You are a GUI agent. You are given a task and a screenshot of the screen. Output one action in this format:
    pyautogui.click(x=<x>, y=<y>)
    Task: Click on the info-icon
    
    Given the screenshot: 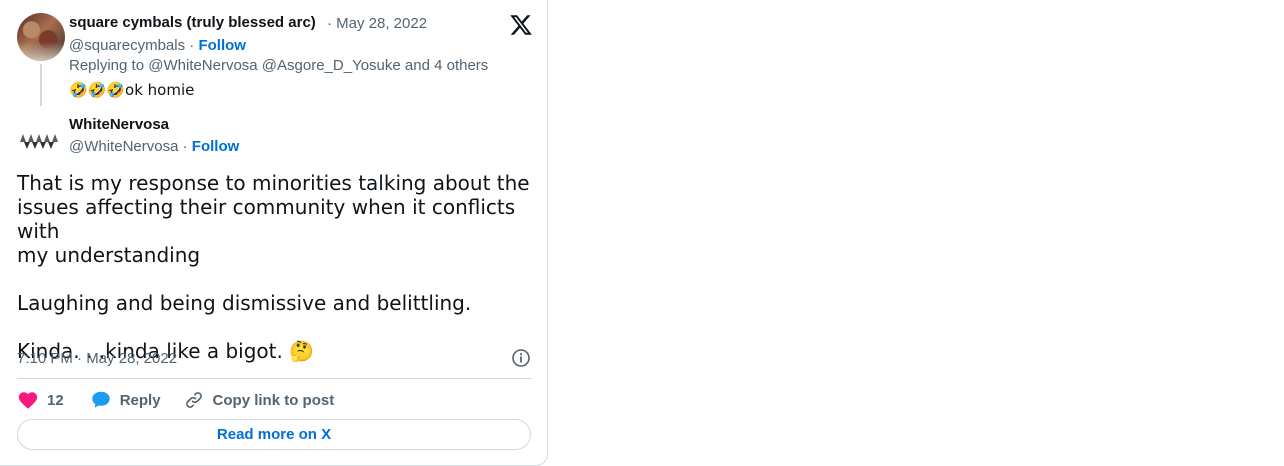 What is the action you would take?
    pyautogui.click(x=521, y=358)
    